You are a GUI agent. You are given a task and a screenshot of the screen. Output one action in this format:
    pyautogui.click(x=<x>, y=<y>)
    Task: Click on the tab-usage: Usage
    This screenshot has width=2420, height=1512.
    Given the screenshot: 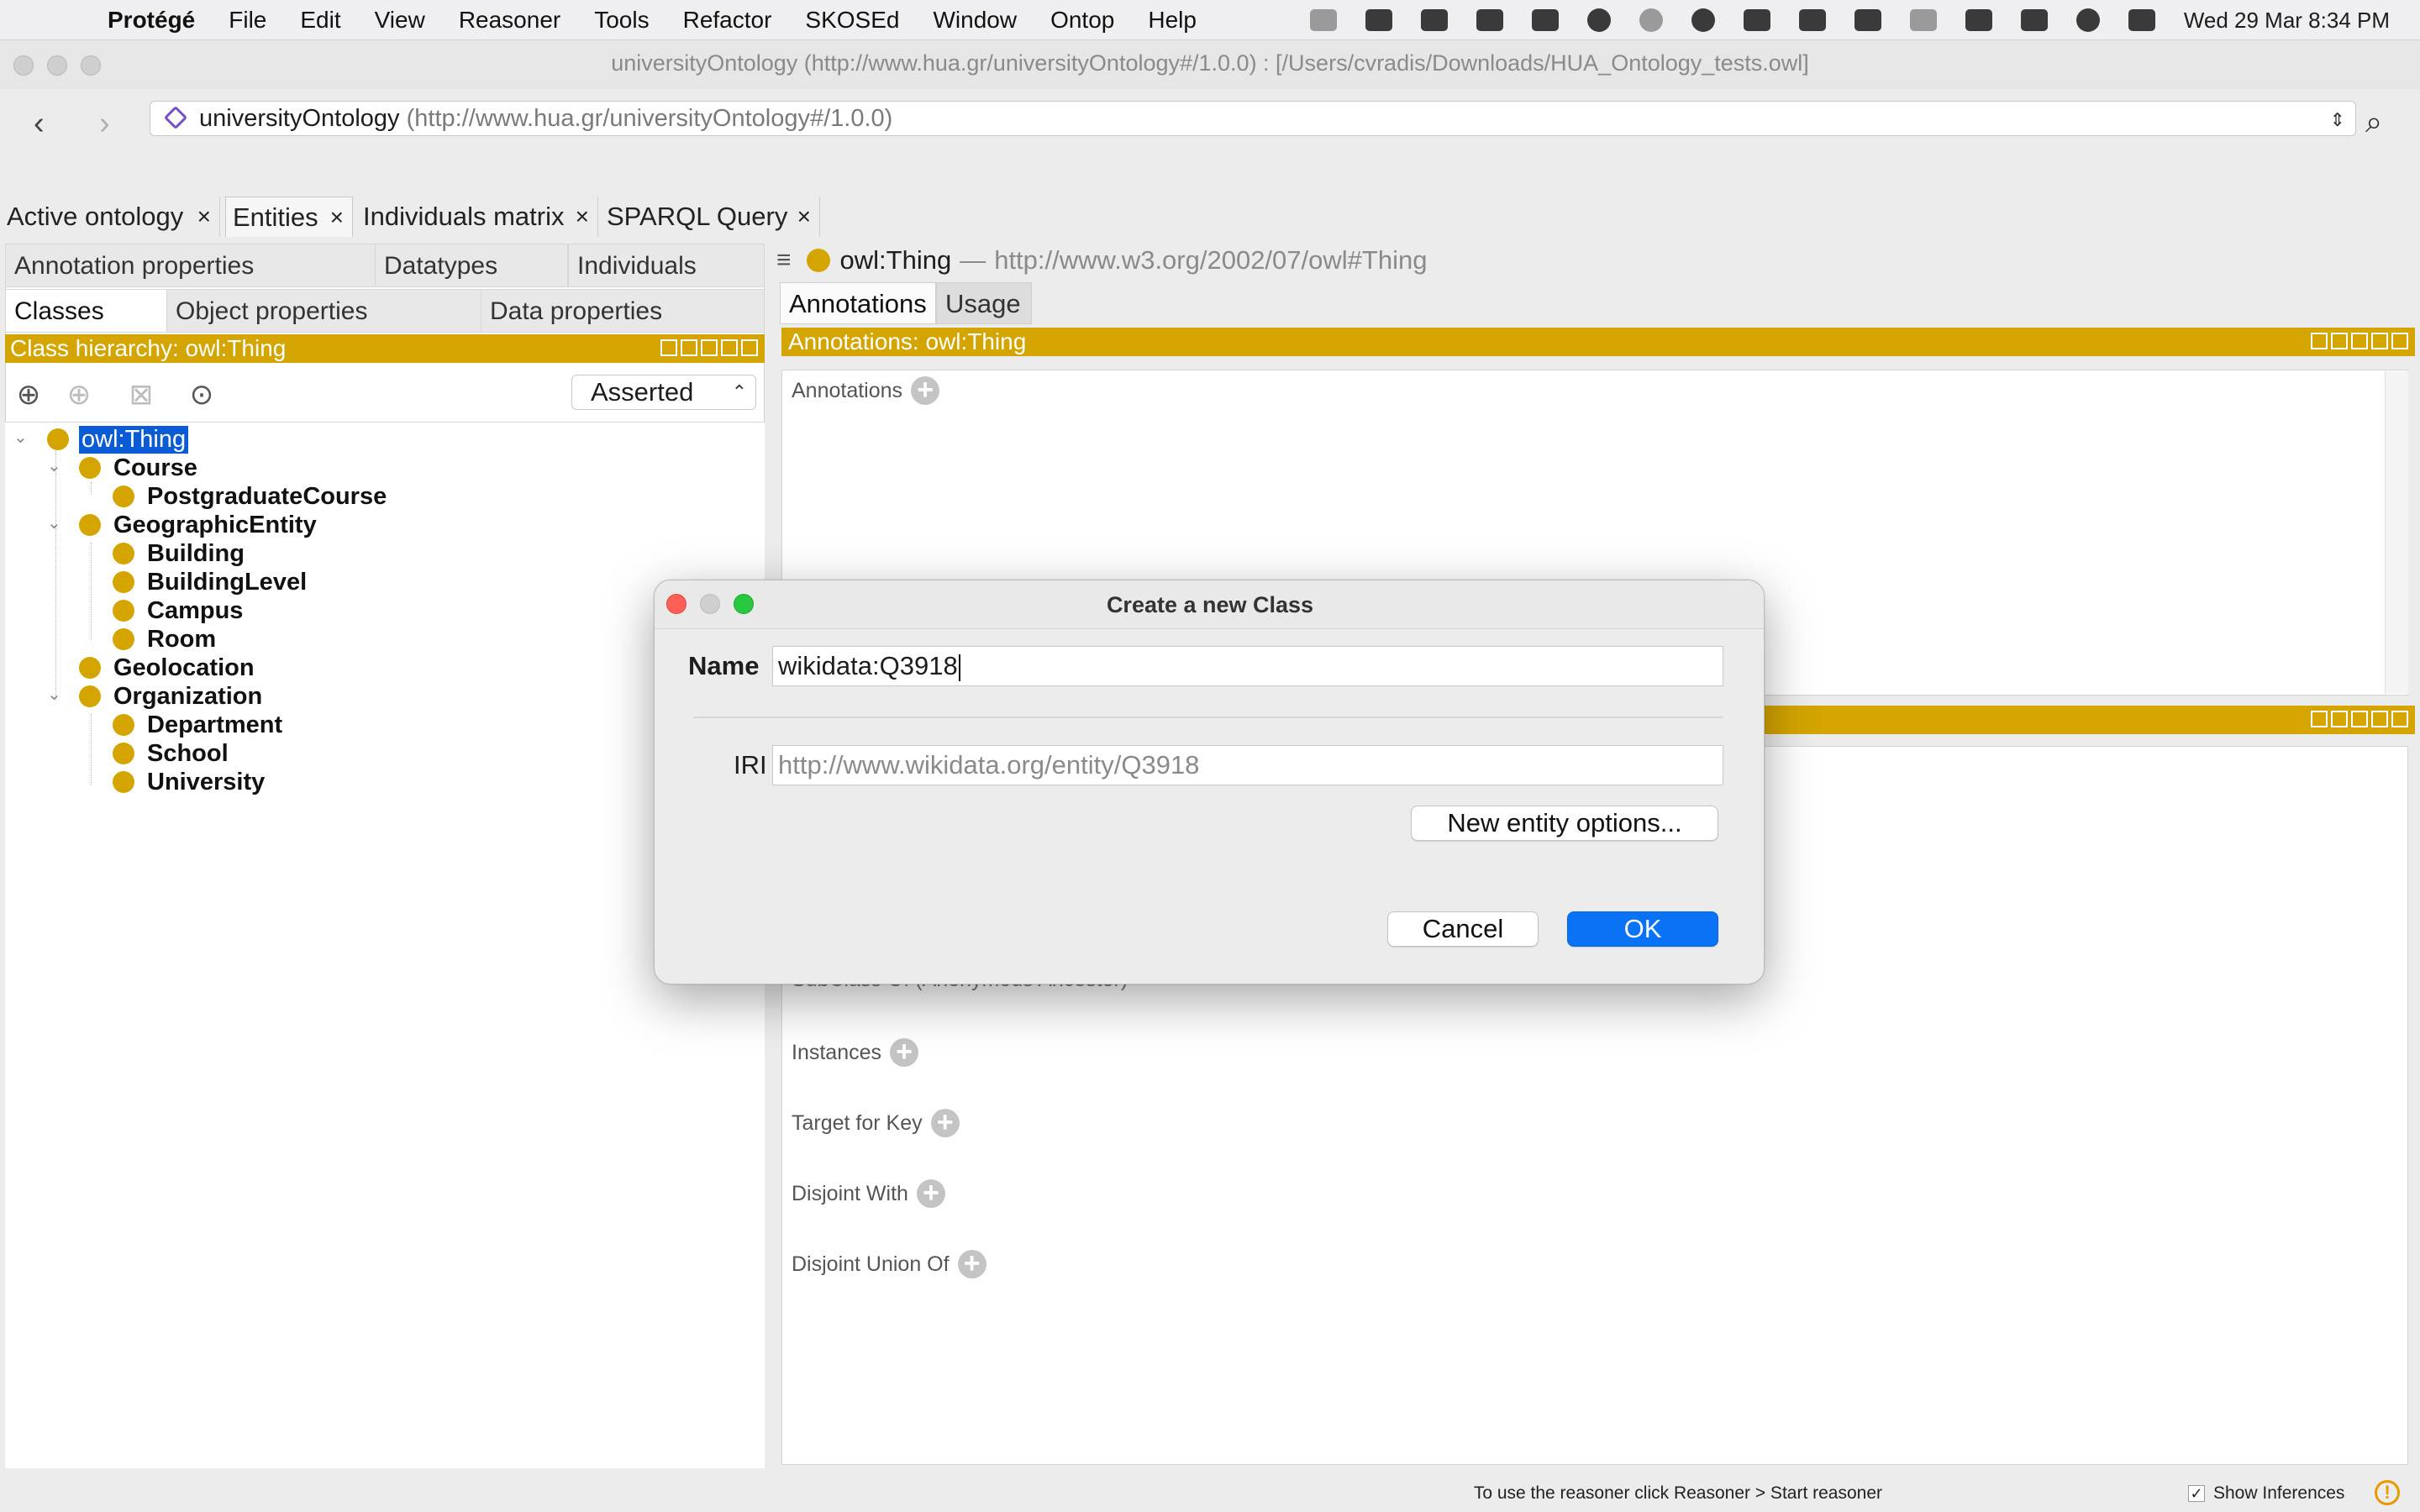 What is the action you would take?
    pyautogui.click(x=984, y=303)
    